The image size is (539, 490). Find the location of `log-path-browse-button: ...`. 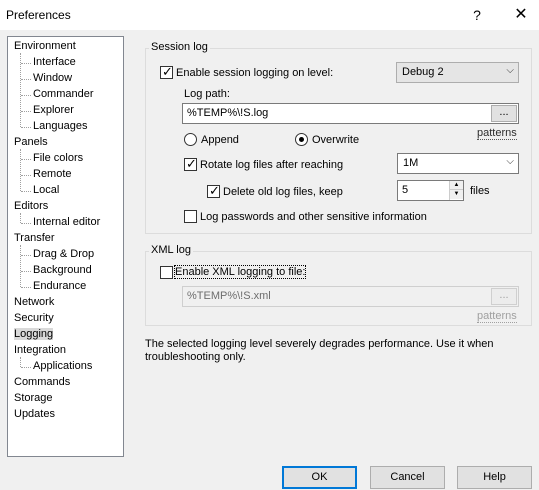

log-path-browse-button: ... is located at coordinates (504, 113).